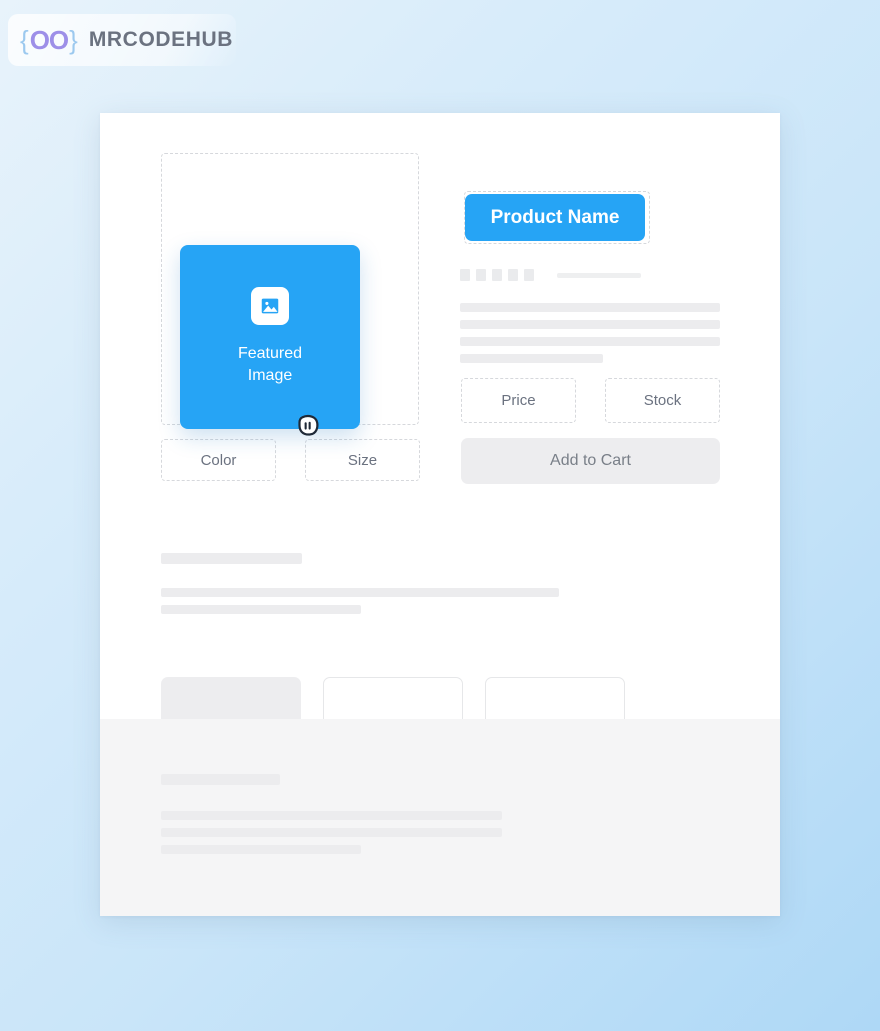  I want to click on featured-image-label: Featured Image, so click(270, 365).